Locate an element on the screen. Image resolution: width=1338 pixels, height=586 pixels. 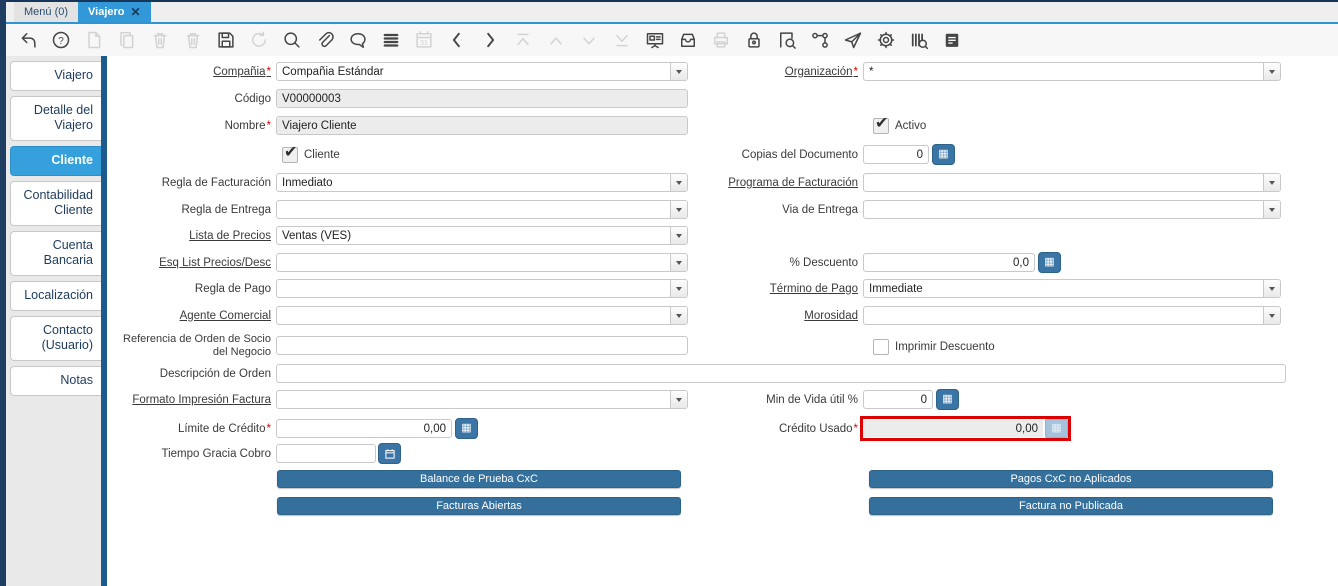
programa-facturacion-select is located at coordinates (1072, 182).